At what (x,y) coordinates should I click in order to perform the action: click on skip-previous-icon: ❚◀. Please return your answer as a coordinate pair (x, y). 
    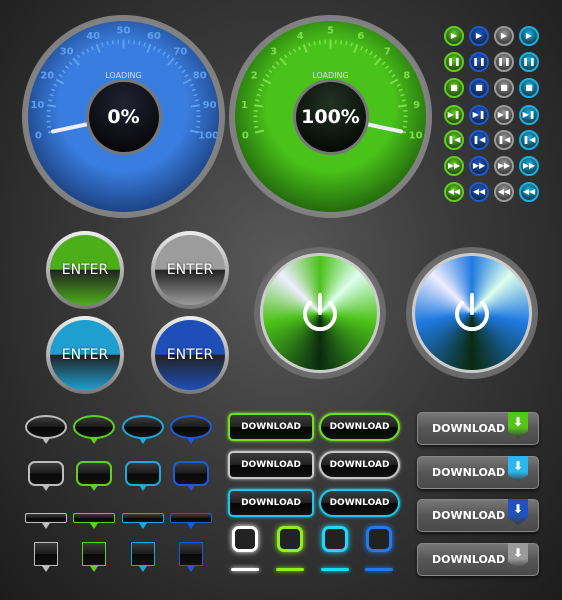
    Looking at the image, I should click on (504, 139).